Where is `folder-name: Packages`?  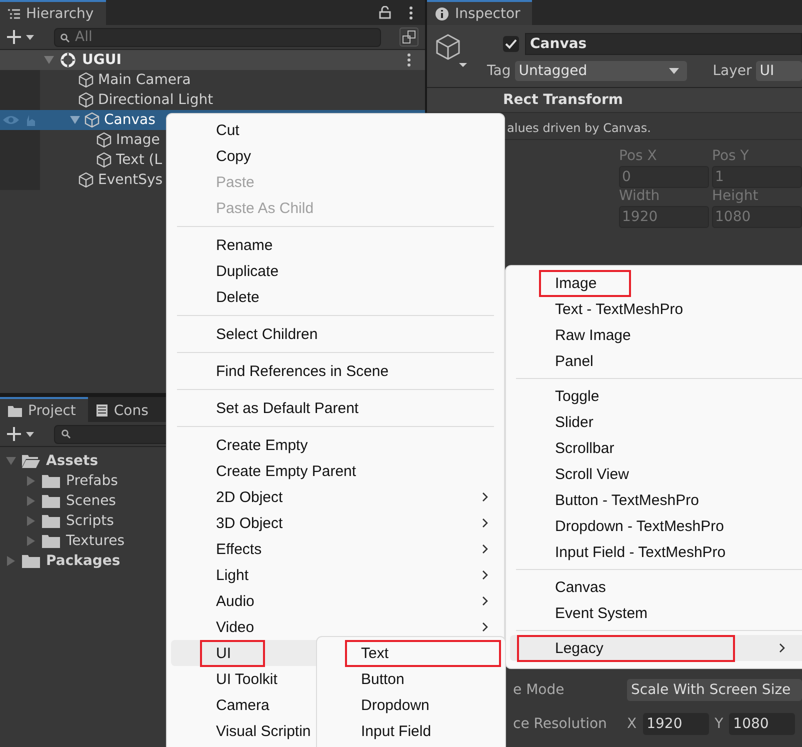
folder-name: Packages is located at coordinates (83, 561).